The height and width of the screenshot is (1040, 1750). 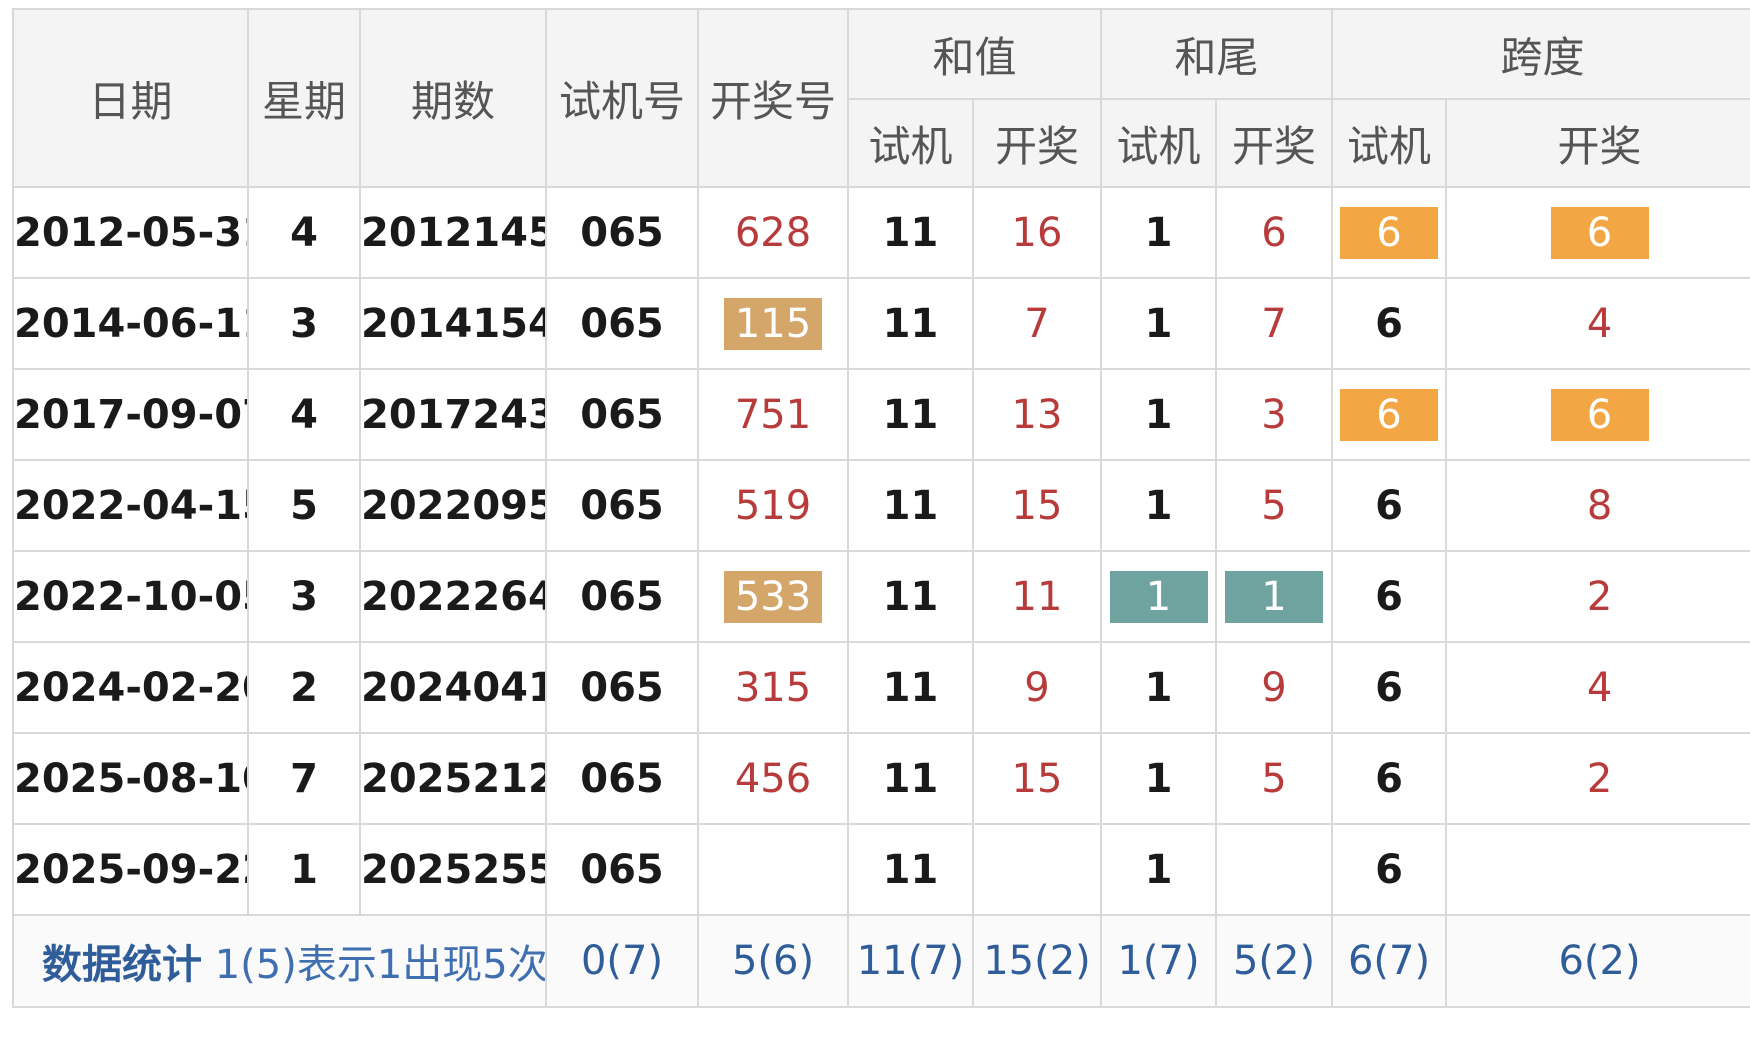 What do you see at coordinates (453, 232) in the screenshot?
I see `issue-cell: 2012145` at bounding box center [453, 232].